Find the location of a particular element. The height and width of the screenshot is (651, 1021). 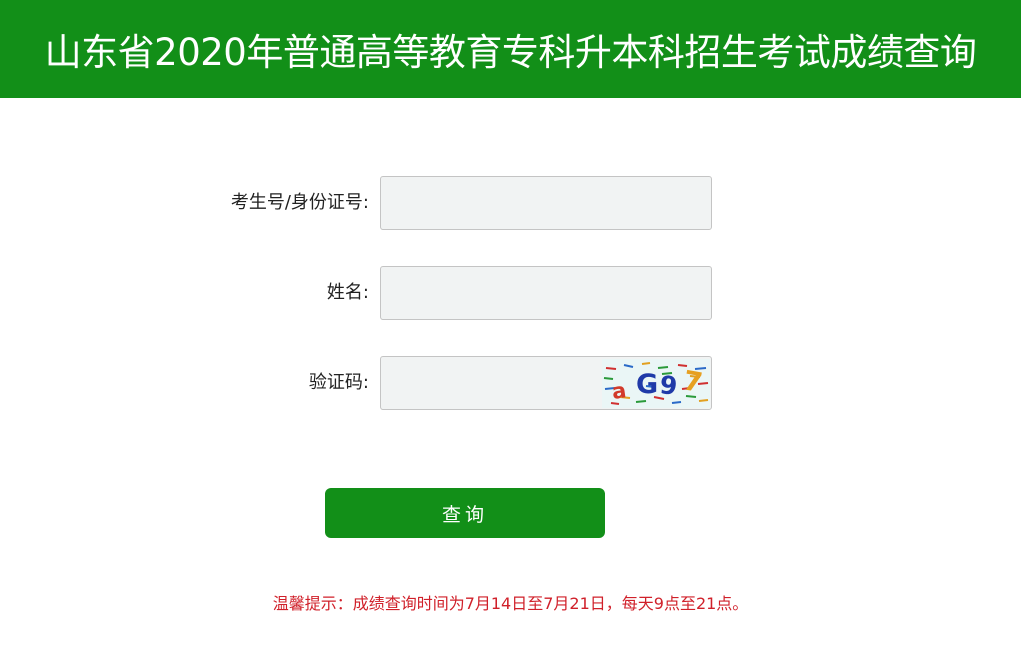

id-number-label: 考生号/身份证号: is located at coordinates (299, 202).